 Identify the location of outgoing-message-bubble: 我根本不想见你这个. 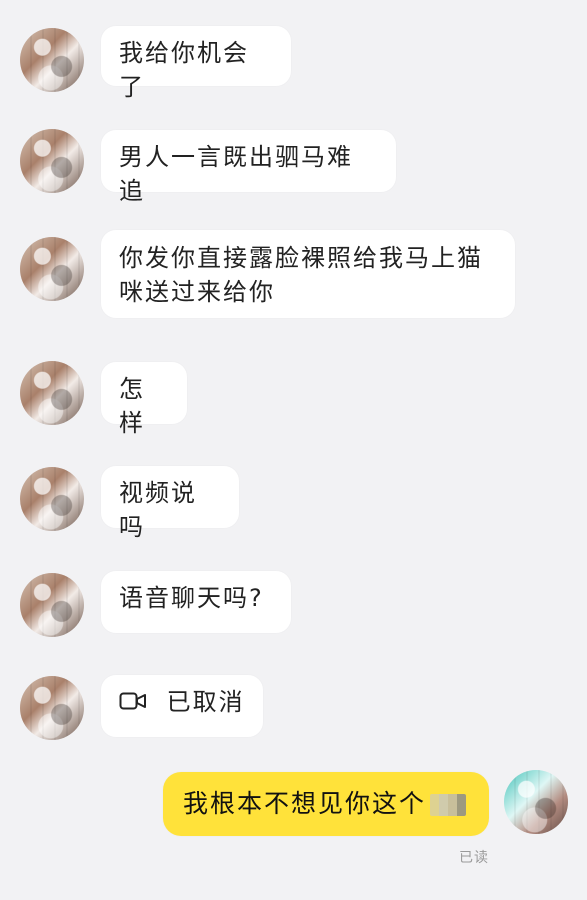
(326, 804).